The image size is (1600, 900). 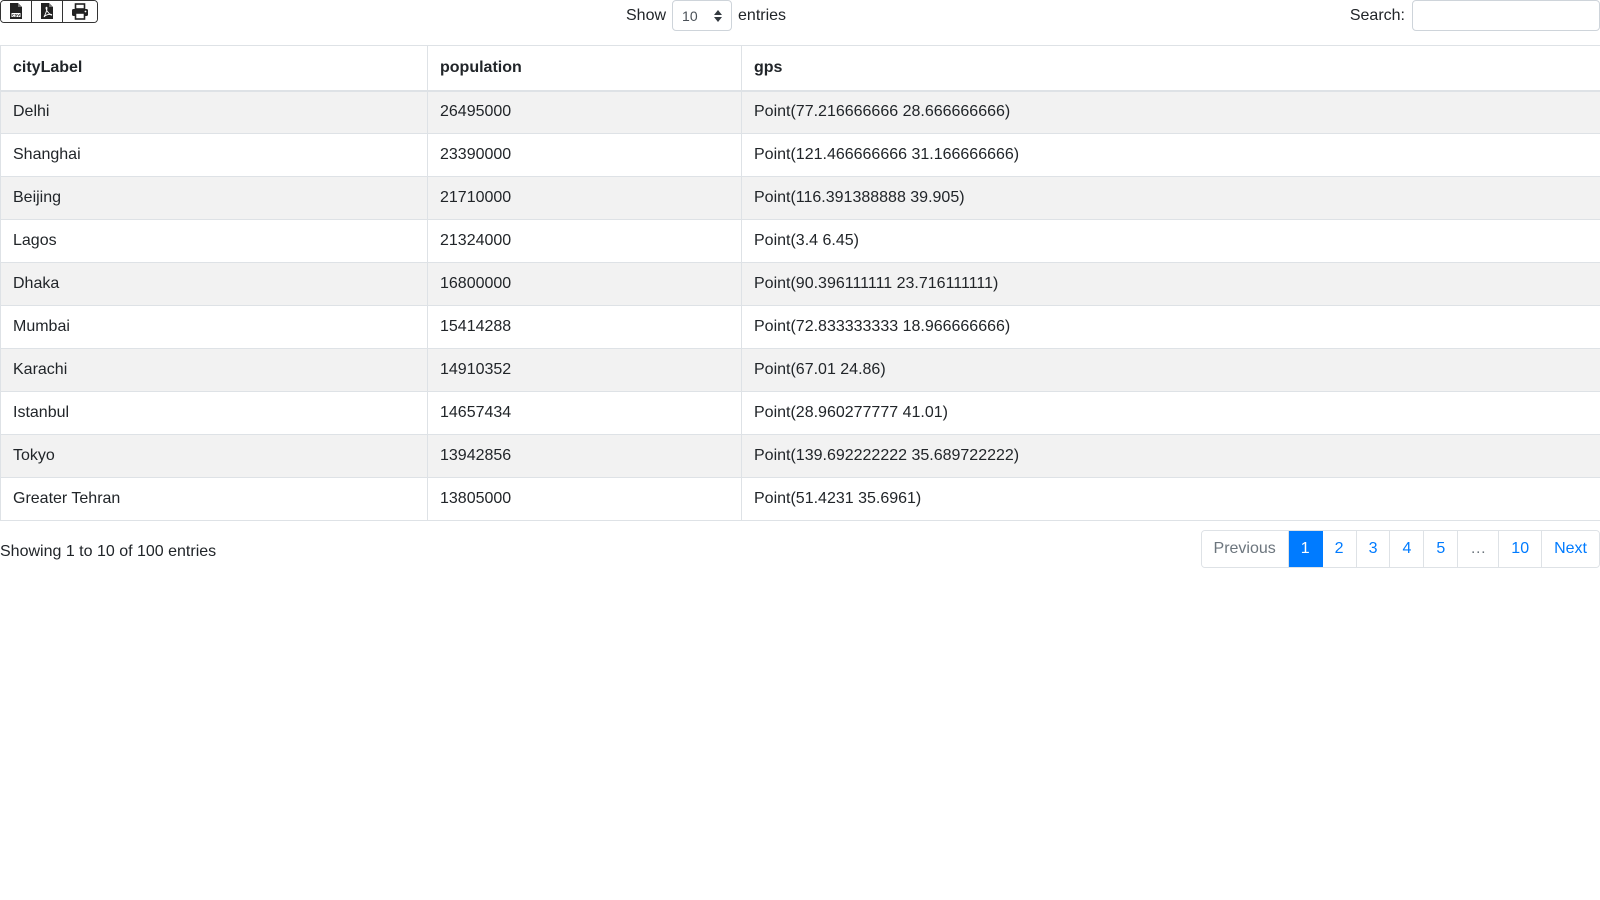 What do you see at coordinates (214, 456) in the screenshot?
I see `cell-city: Tokyo` at bounding box center [214, 456].